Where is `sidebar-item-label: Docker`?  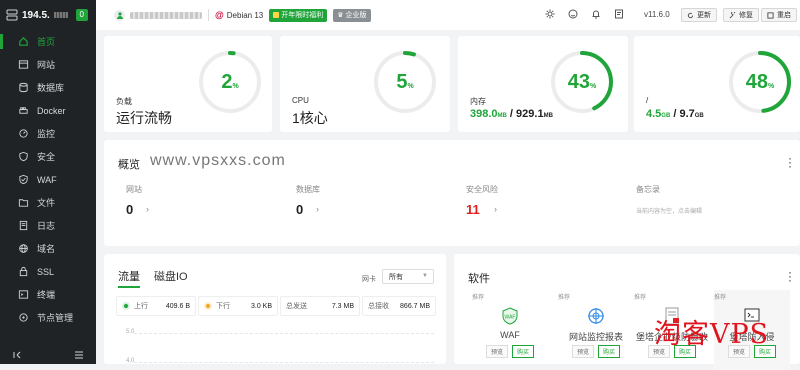
sidebar-item-label: Docker is located at coordinates (51, 110).